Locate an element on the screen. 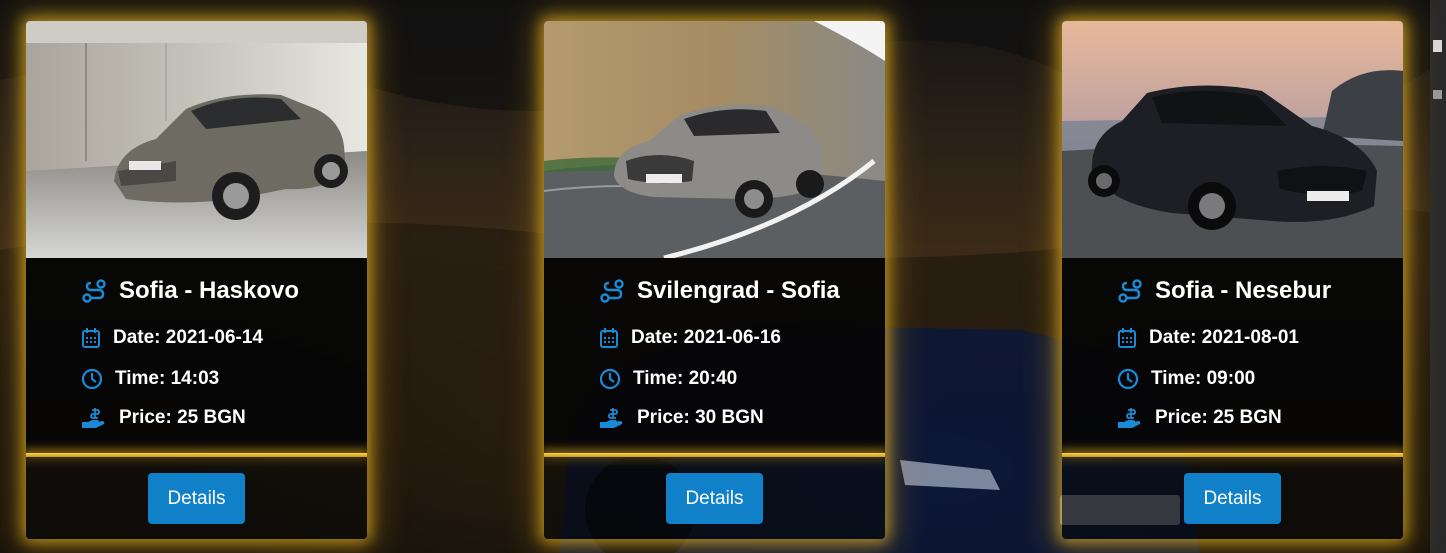 The width and height of the screenshot is (1446, 553). ride-route: Sofia - Haskovo is located at coordinates (190, 291).